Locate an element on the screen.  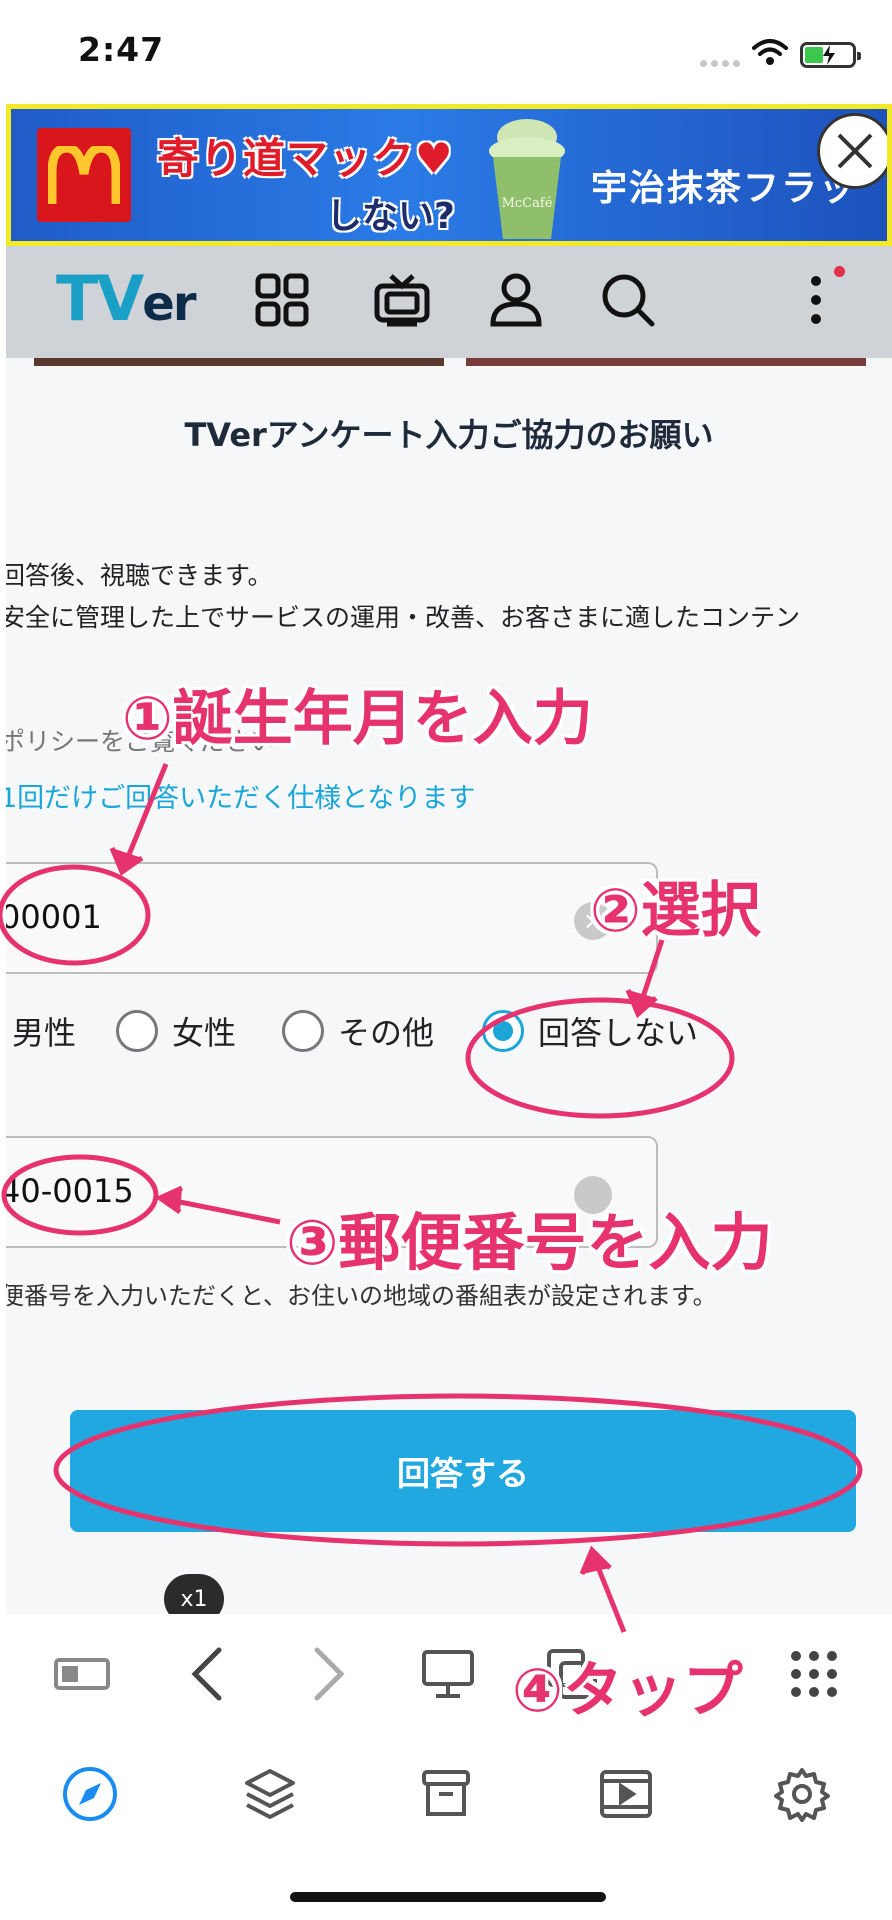
tv-icon is located at coordinates (402, 300).